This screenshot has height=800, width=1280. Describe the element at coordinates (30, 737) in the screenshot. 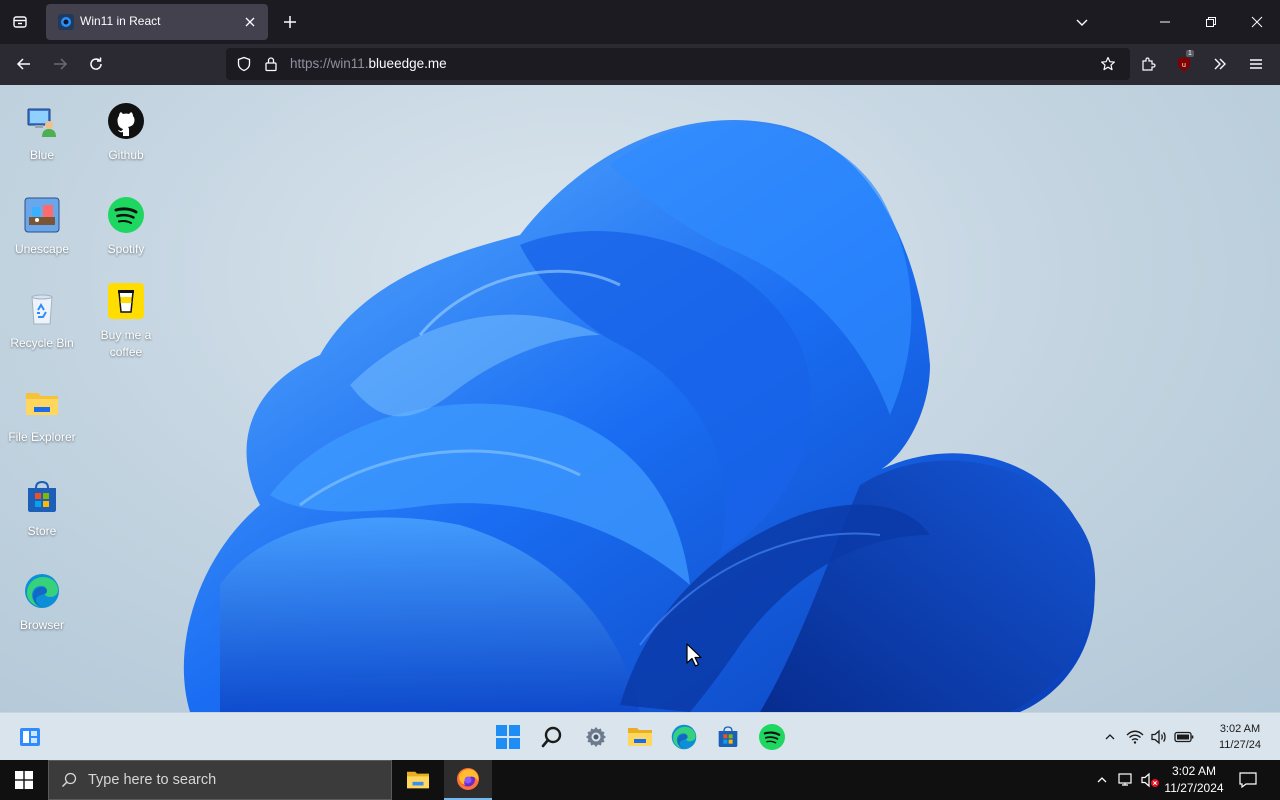

I see `widgets-button` at that location.